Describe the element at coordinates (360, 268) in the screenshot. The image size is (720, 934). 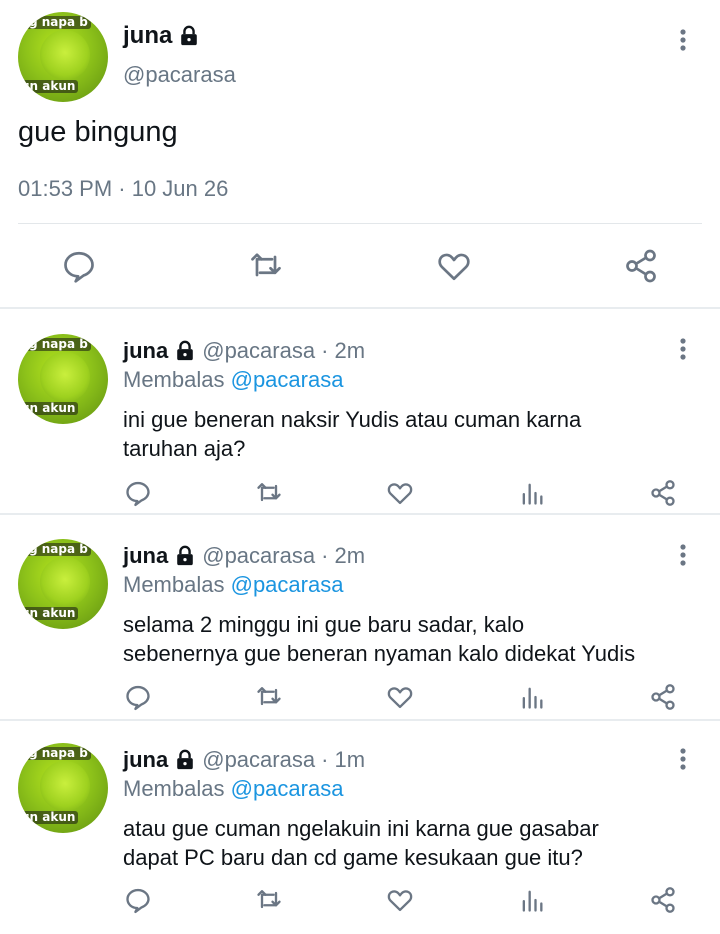
I see `tweet-actions` at that location.